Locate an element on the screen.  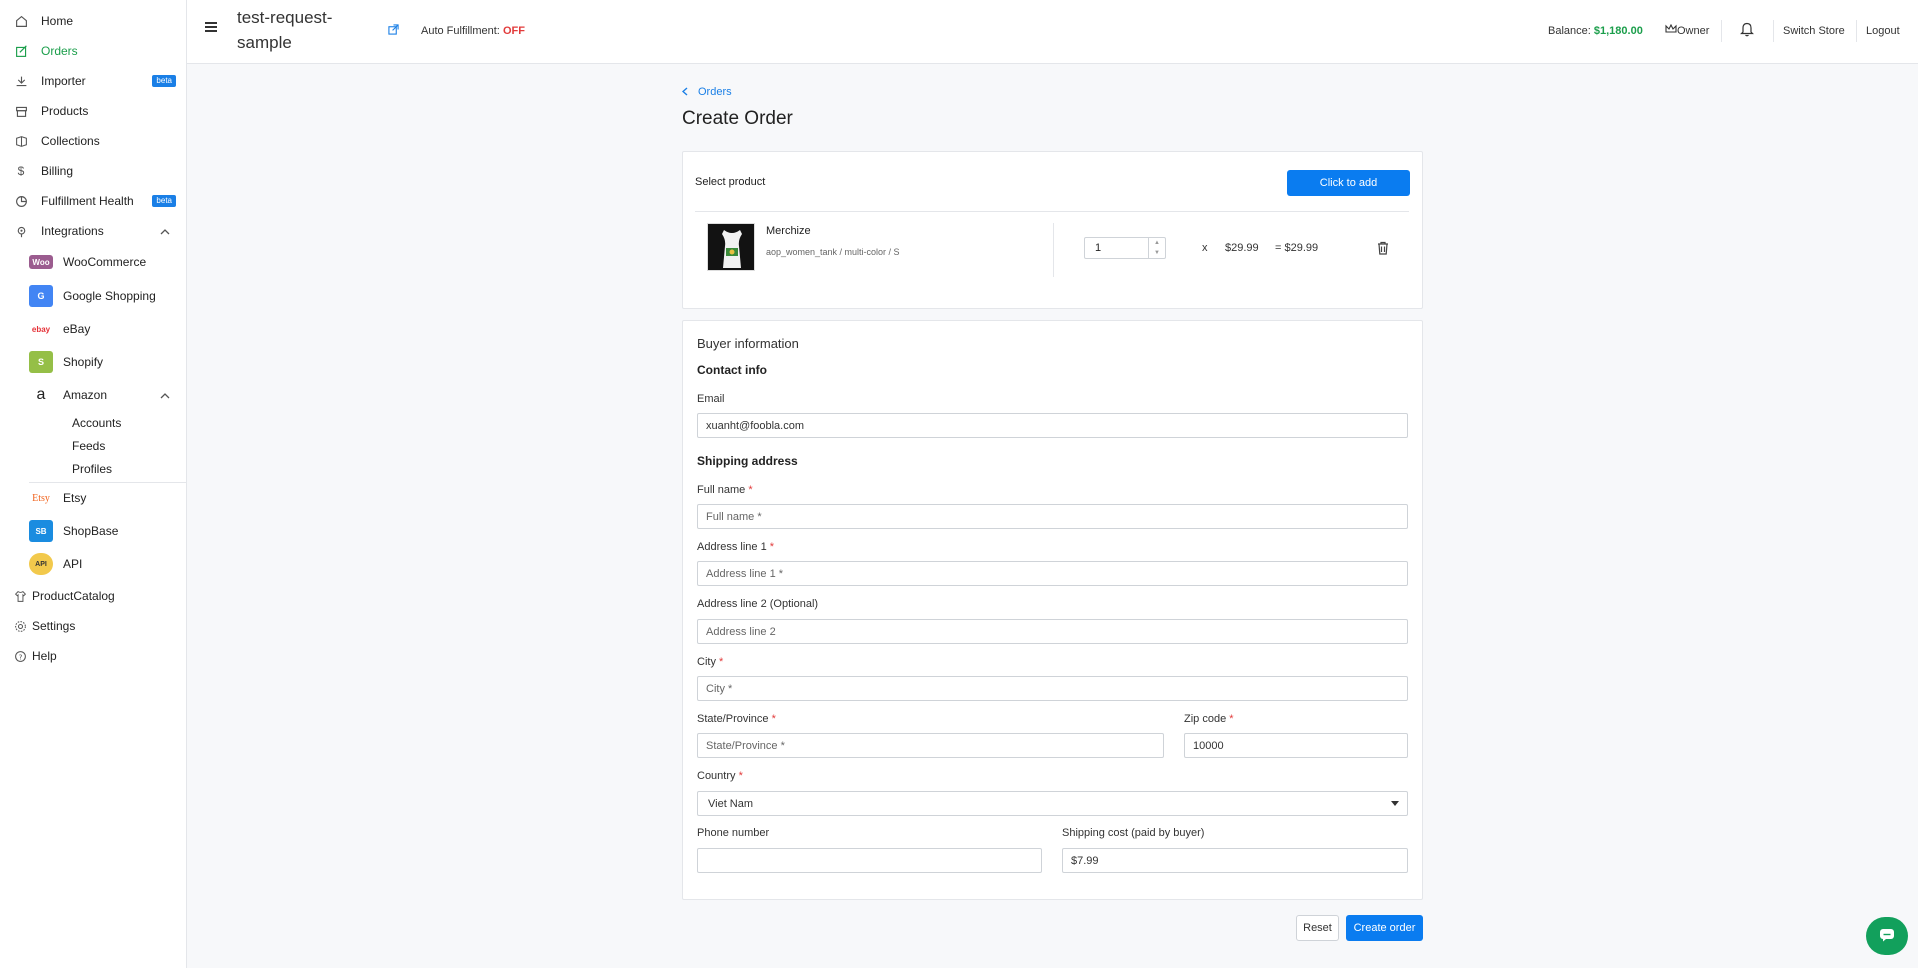
country-select: Viet Nam is located at coordinates (1052, 803).